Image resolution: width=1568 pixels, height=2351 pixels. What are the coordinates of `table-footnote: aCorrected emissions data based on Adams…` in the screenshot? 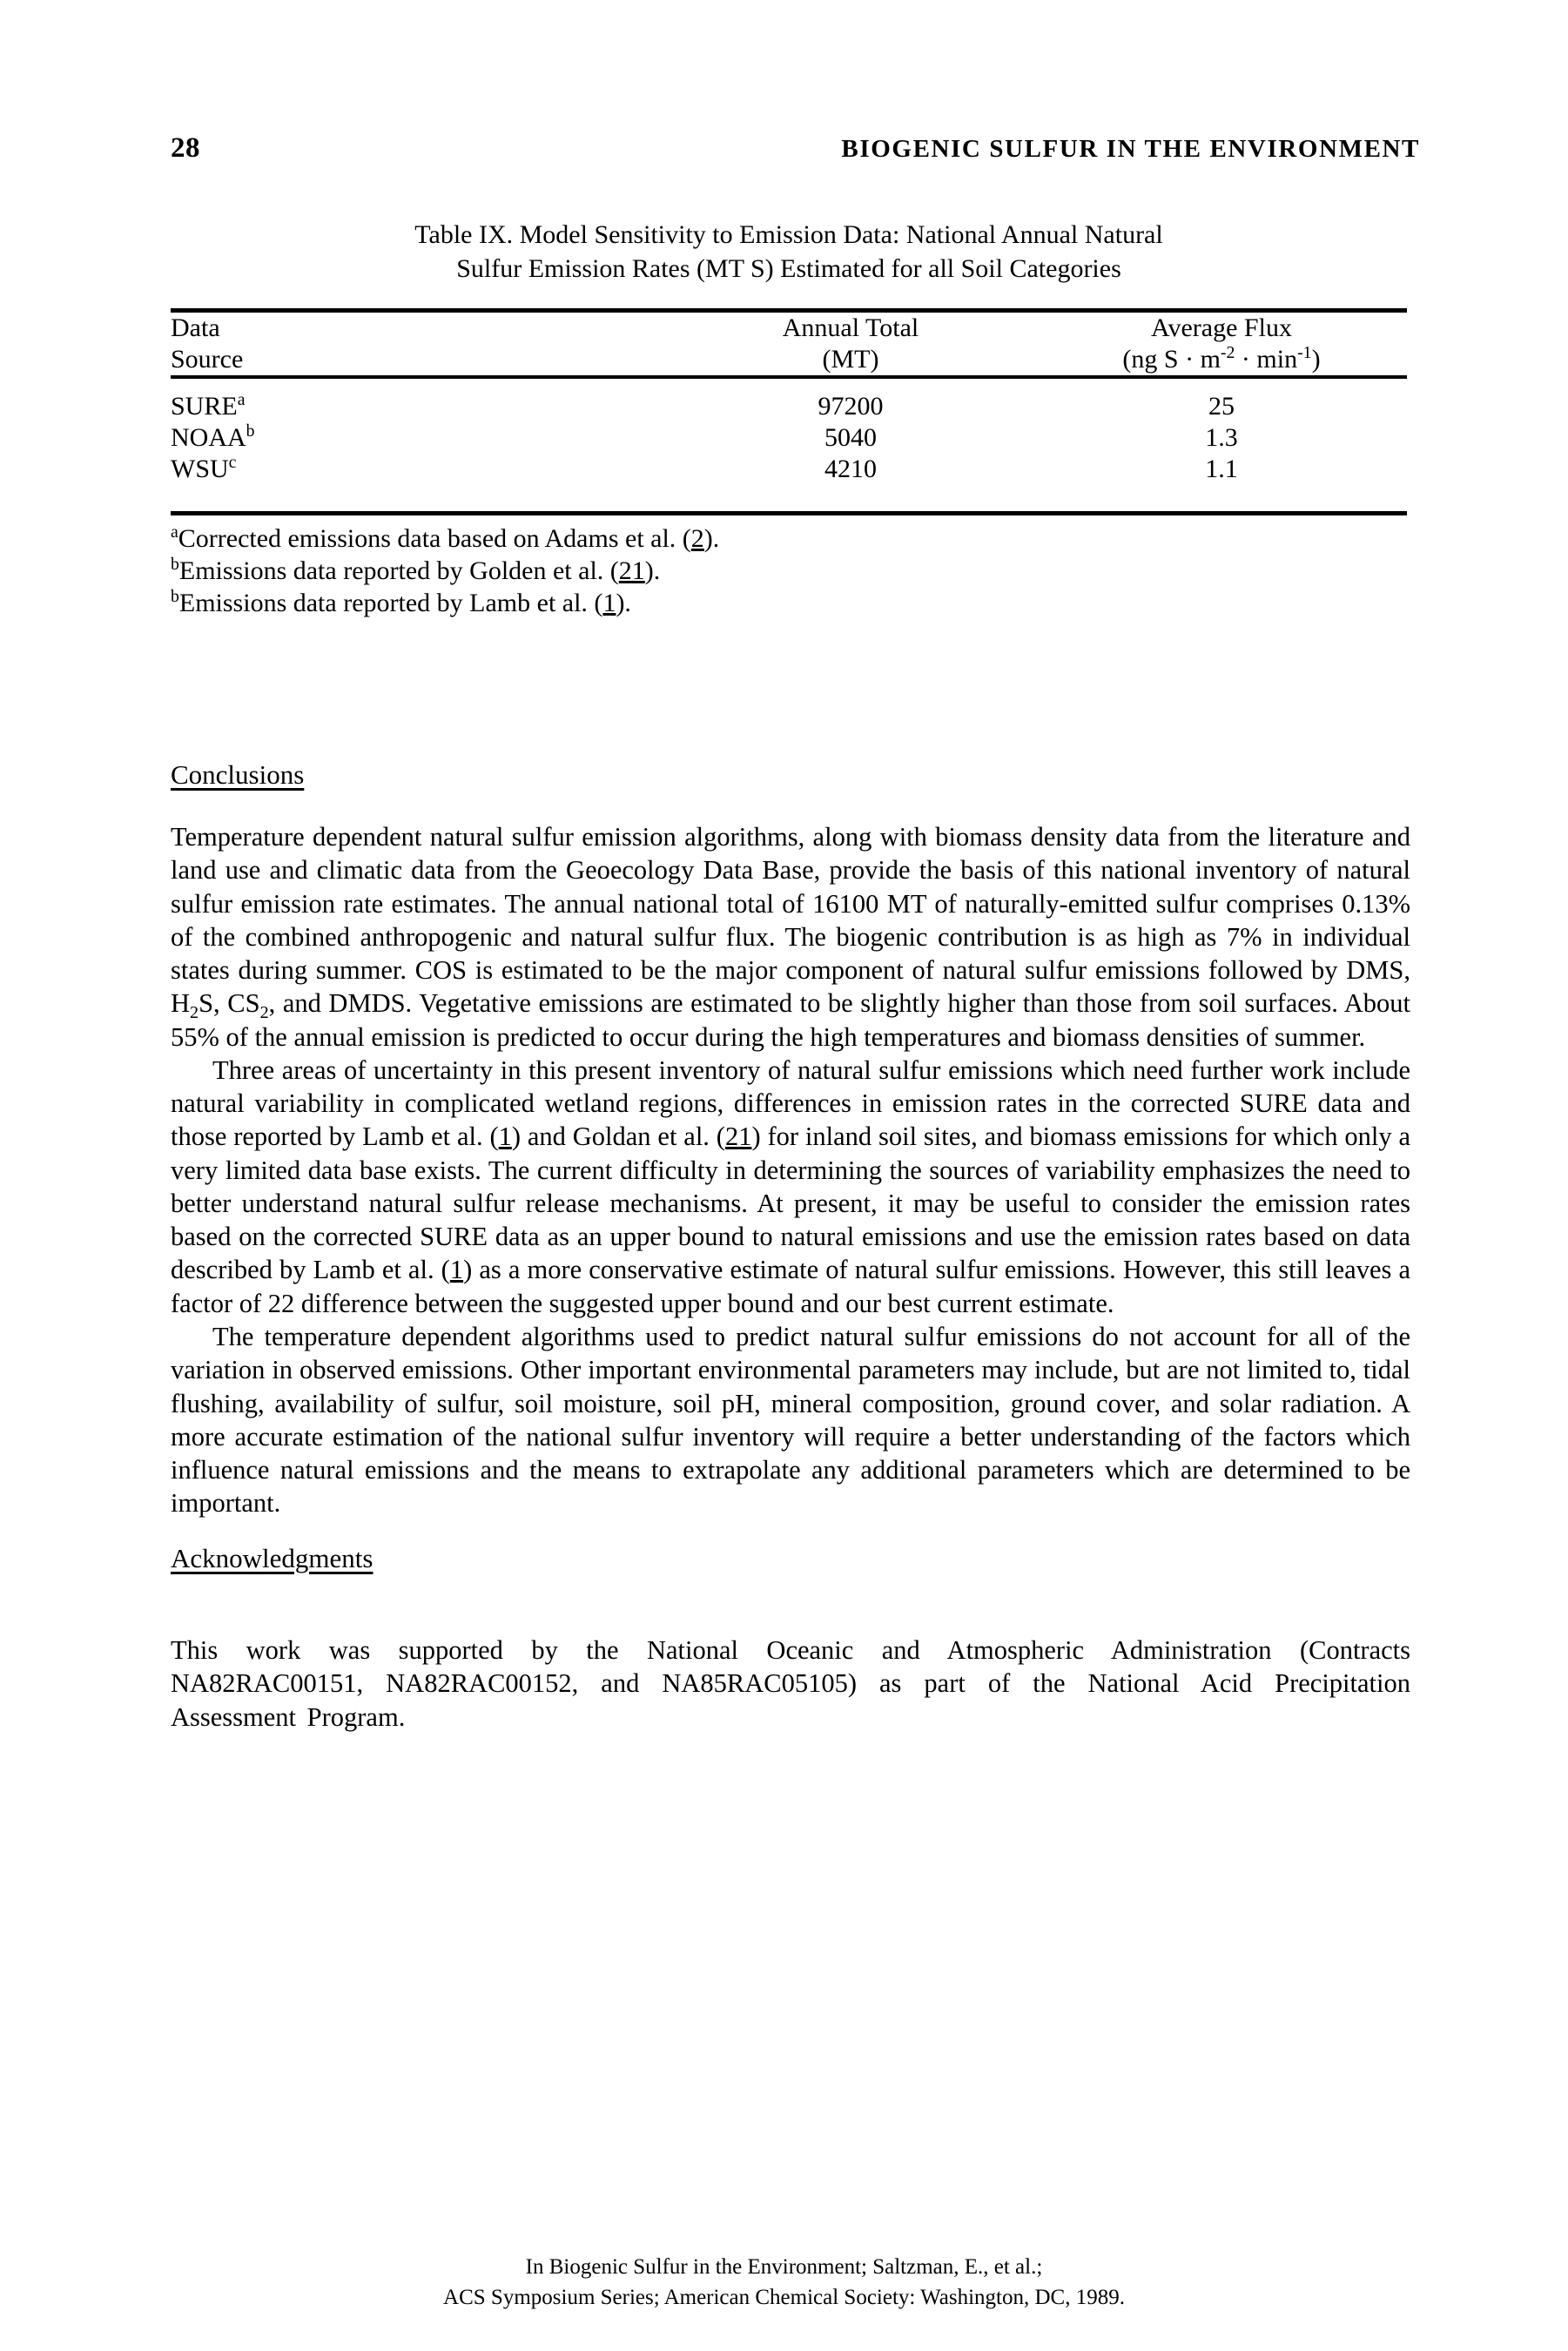 It's located at (789, 539).